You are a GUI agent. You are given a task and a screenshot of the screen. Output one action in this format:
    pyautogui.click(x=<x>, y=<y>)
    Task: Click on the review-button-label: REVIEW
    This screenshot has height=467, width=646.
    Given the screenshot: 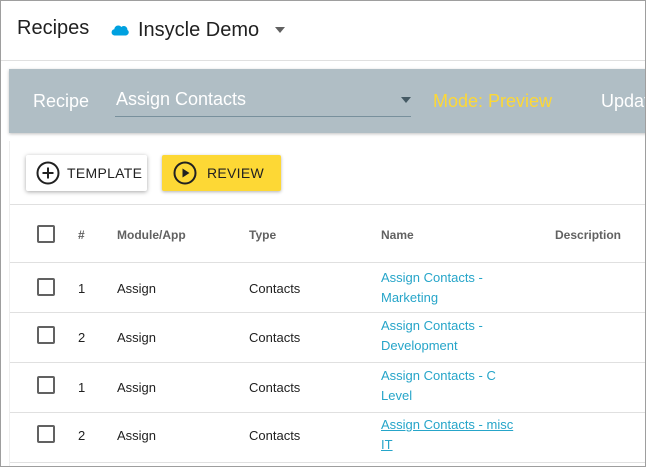 What is the action you would take?
    pyautogui.click(x=236, y=173)
    